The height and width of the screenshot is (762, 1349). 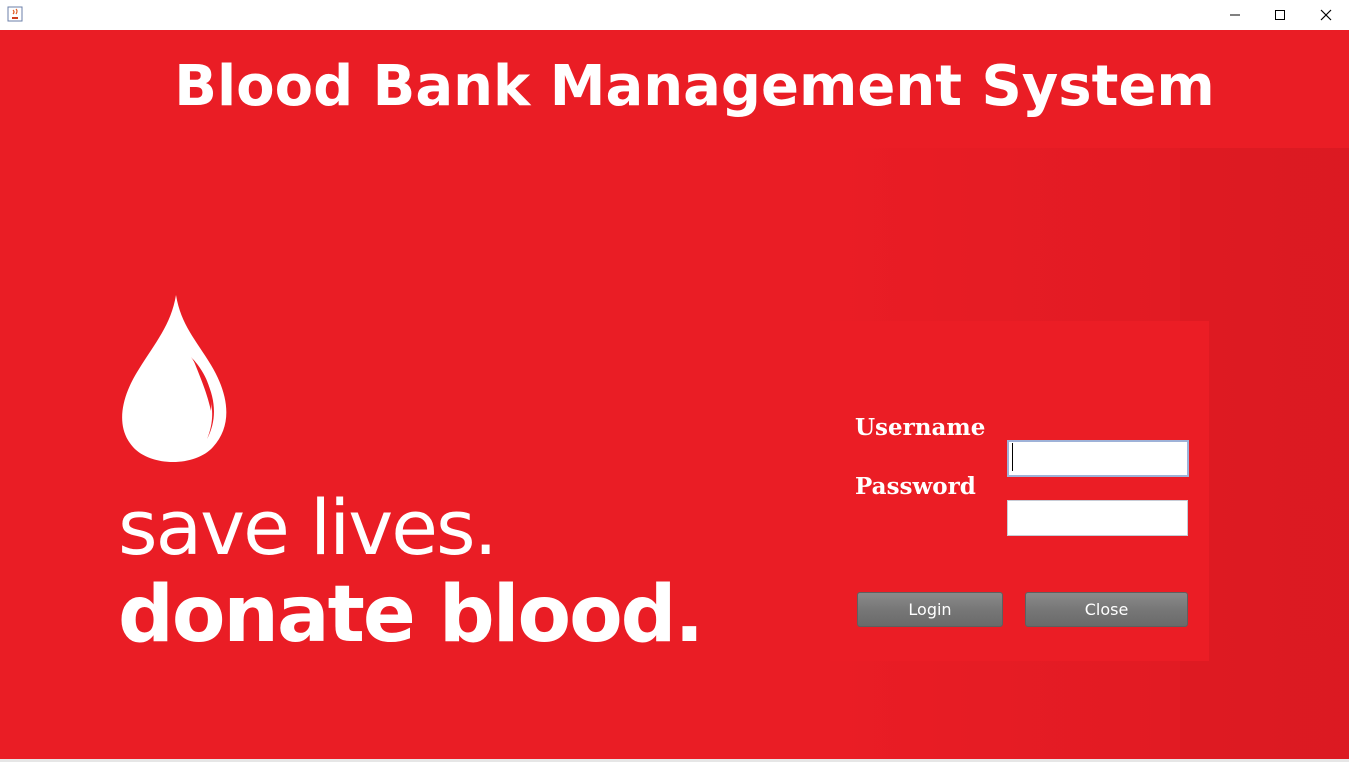 What do you see at coordinates (1106, 609) in the screenshot?
I see `close-button: Close` at bounding box center [1106, 609].